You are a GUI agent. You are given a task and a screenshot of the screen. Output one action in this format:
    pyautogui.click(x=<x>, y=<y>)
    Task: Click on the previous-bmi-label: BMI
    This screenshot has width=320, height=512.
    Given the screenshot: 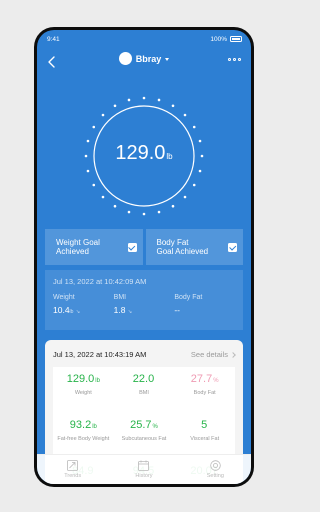 What is the action you would take?
    pyautogui.click(x=120, y=297)
    